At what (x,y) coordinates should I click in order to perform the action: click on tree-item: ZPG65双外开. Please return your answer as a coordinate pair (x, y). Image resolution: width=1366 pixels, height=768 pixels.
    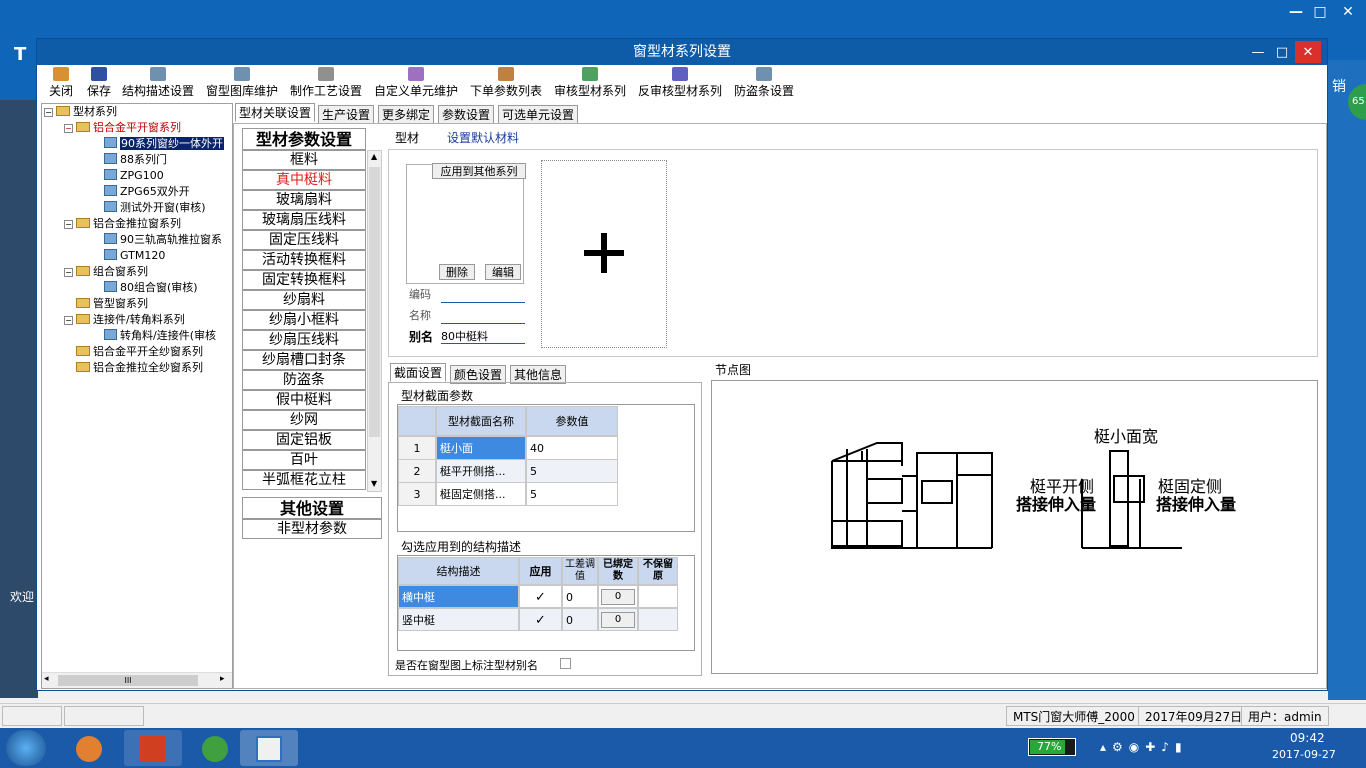
    Looking at the image, I should click on (147, 192).